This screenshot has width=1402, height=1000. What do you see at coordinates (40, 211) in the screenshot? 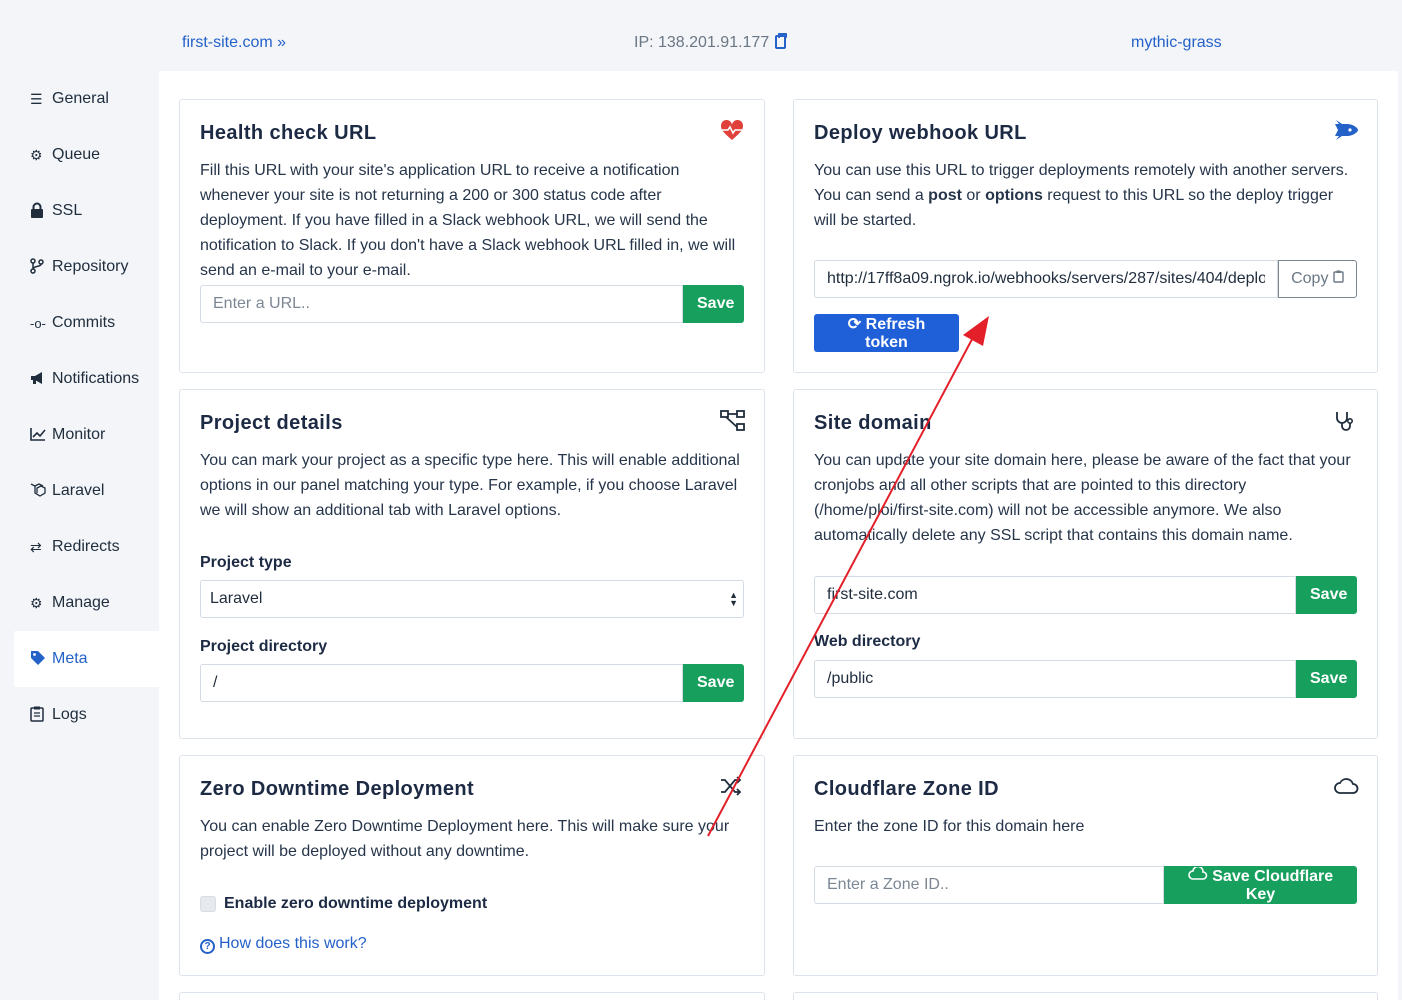
I see `lock-icon` at bounding box center [40, 211].